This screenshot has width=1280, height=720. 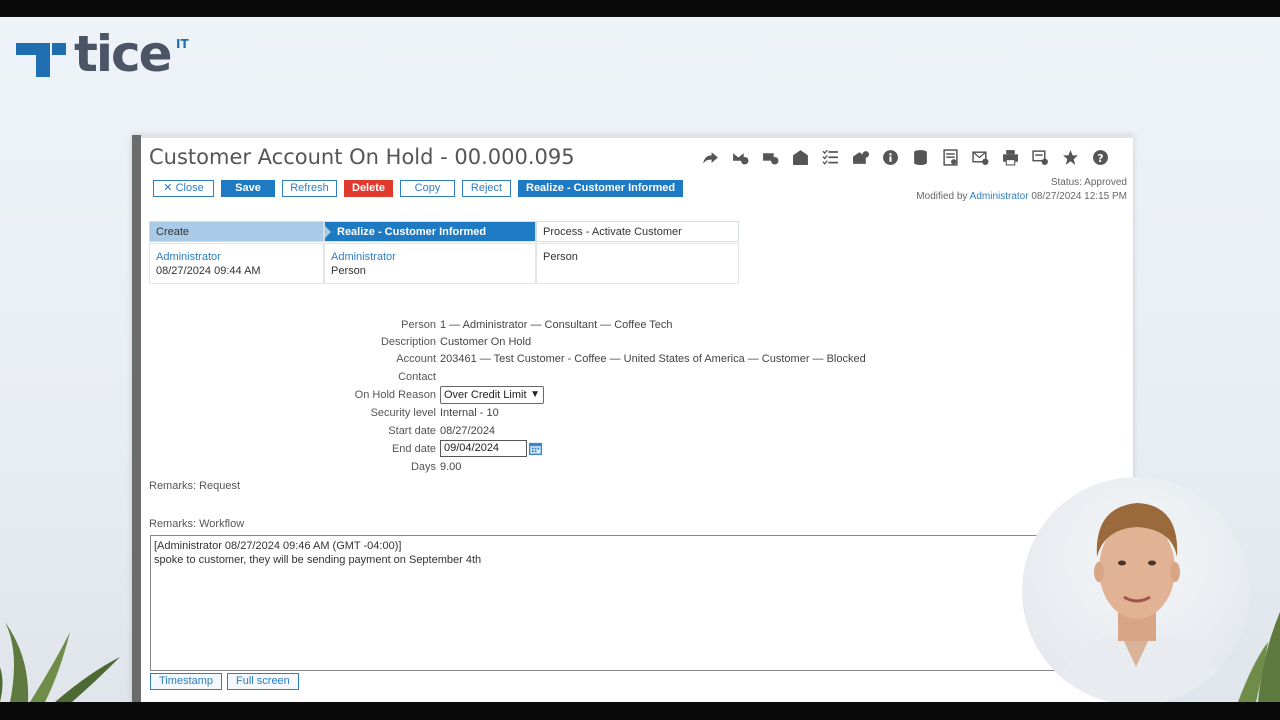 What do you see at coordinates (430, 257) in the screenshot?
I see `step-realize-user: Administrator` at bounding box center [430, 257].